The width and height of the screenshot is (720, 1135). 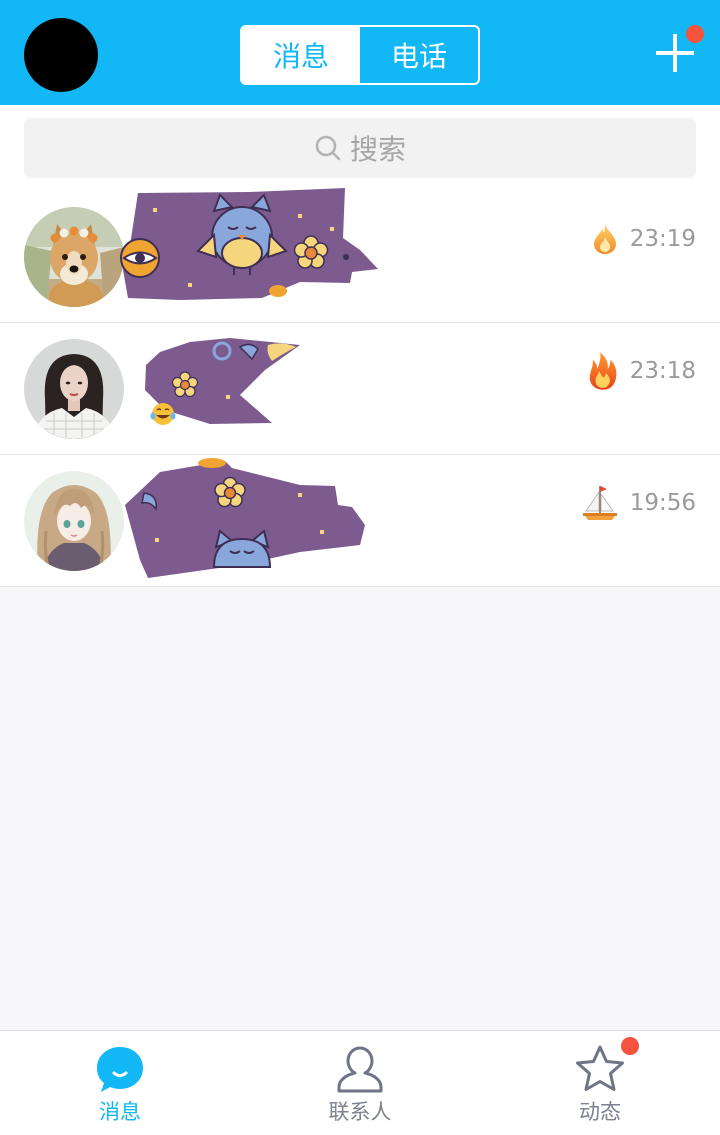 I want to click on conversation-time: 19:56, so click(x=662, y=503).